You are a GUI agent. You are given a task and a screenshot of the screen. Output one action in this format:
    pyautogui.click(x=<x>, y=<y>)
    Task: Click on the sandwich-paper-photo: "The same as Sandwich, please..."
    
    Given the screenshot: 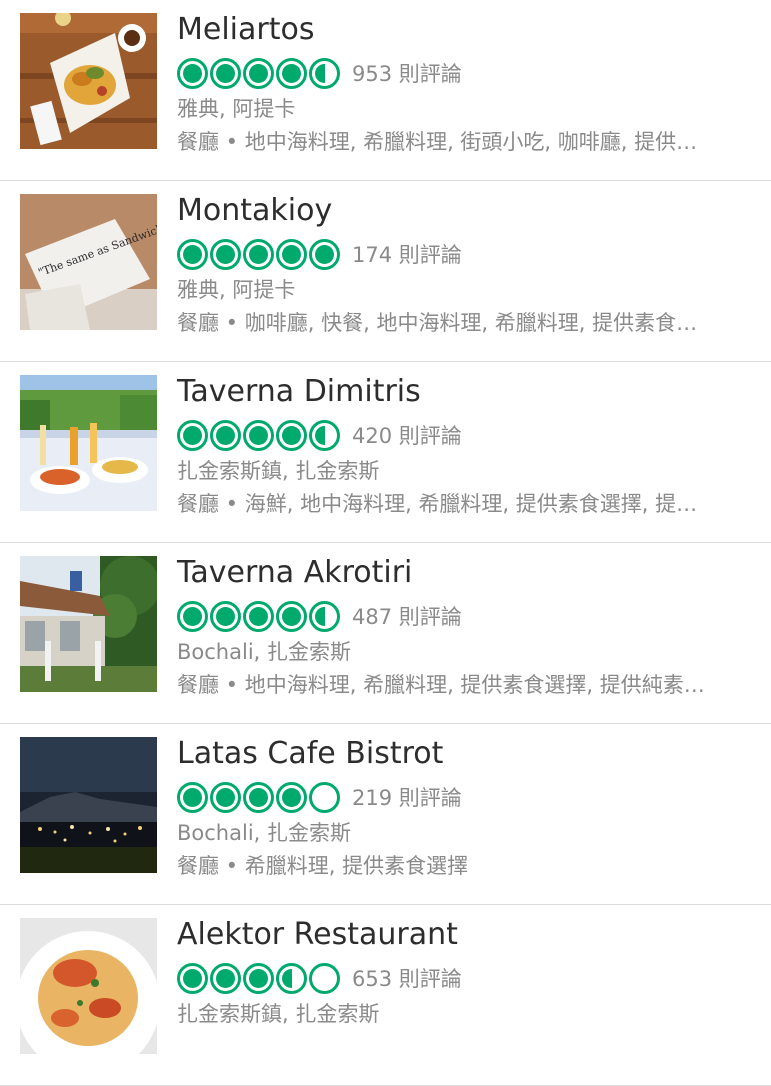 What is the action you would take?
    pyautogui.click(x=88, y=262)
    